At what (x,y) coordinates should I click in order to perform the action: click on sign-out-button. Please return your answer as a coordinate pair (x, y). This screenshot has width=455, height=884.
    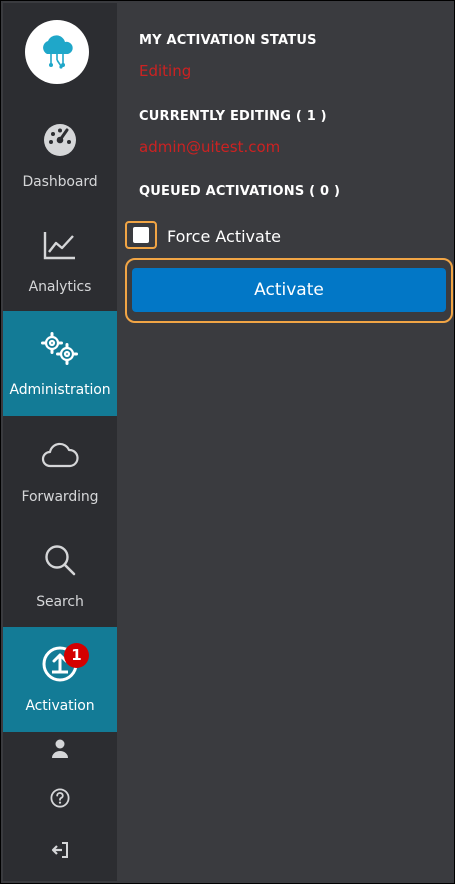
    Looking at the image, I should click on (60, 850).